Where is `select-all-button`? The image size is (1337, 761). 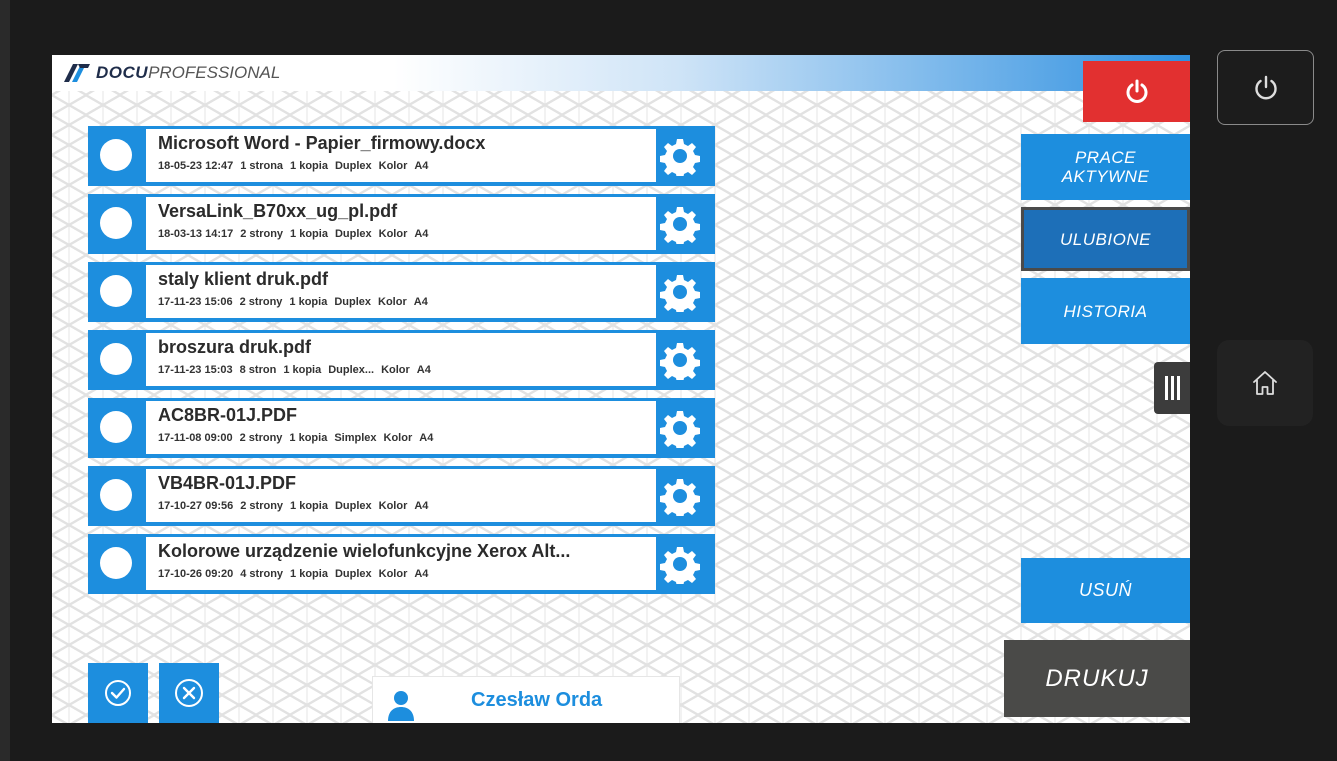
select-all-button is located at coordinates (118, 693).